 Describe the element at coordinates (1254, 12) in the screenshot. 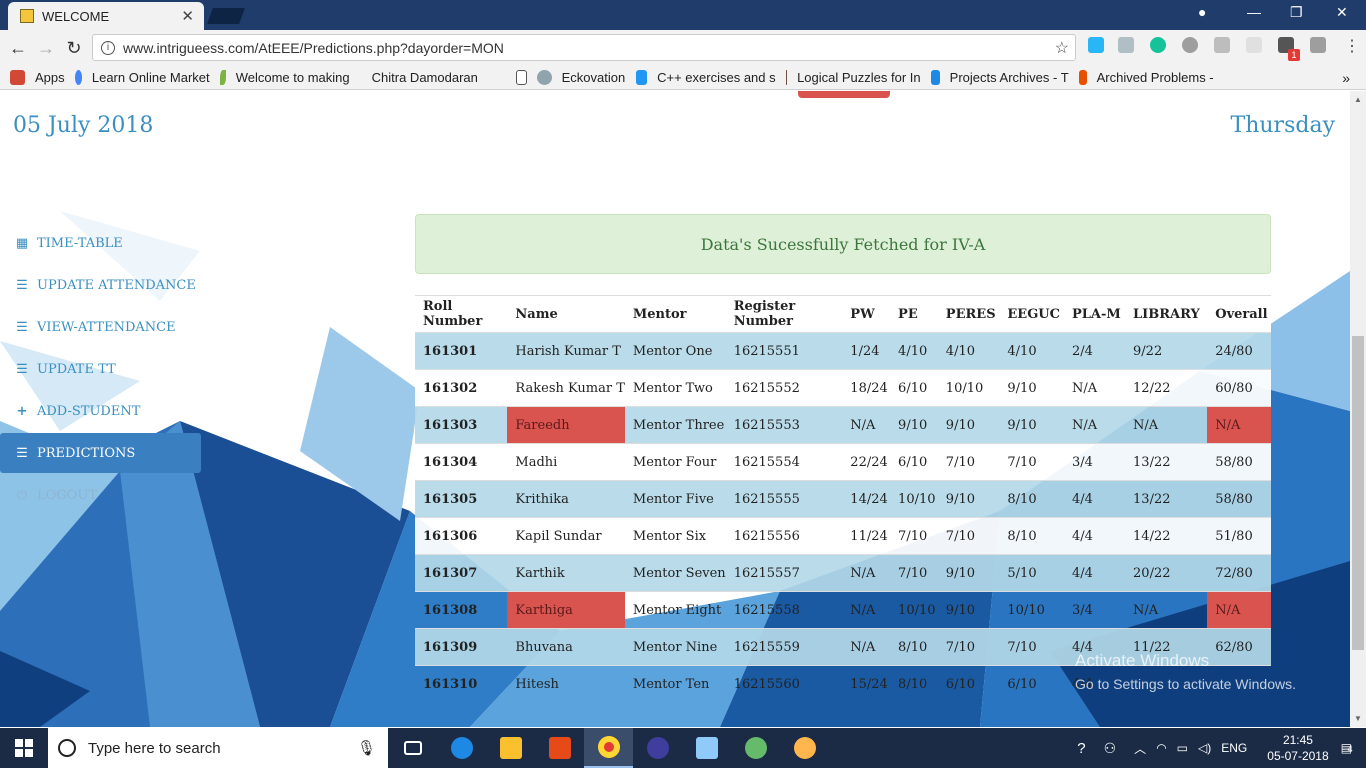

I see `minimize-icon: —` at that location.